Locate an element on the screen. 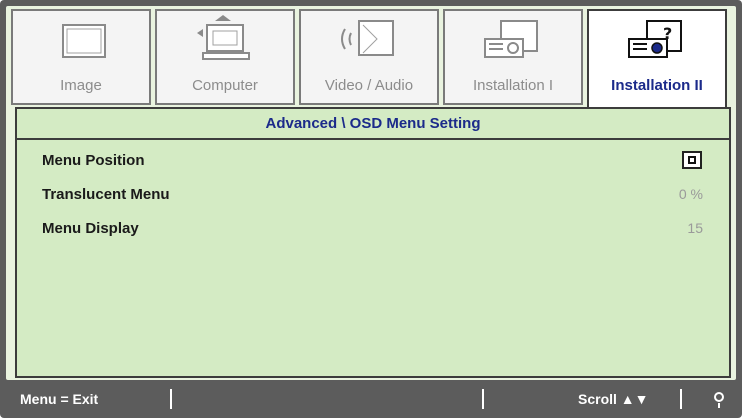 Image resolution: width=742 pixels, height=418 pixels. tab-image: Image is located at coordinates (81, 57).